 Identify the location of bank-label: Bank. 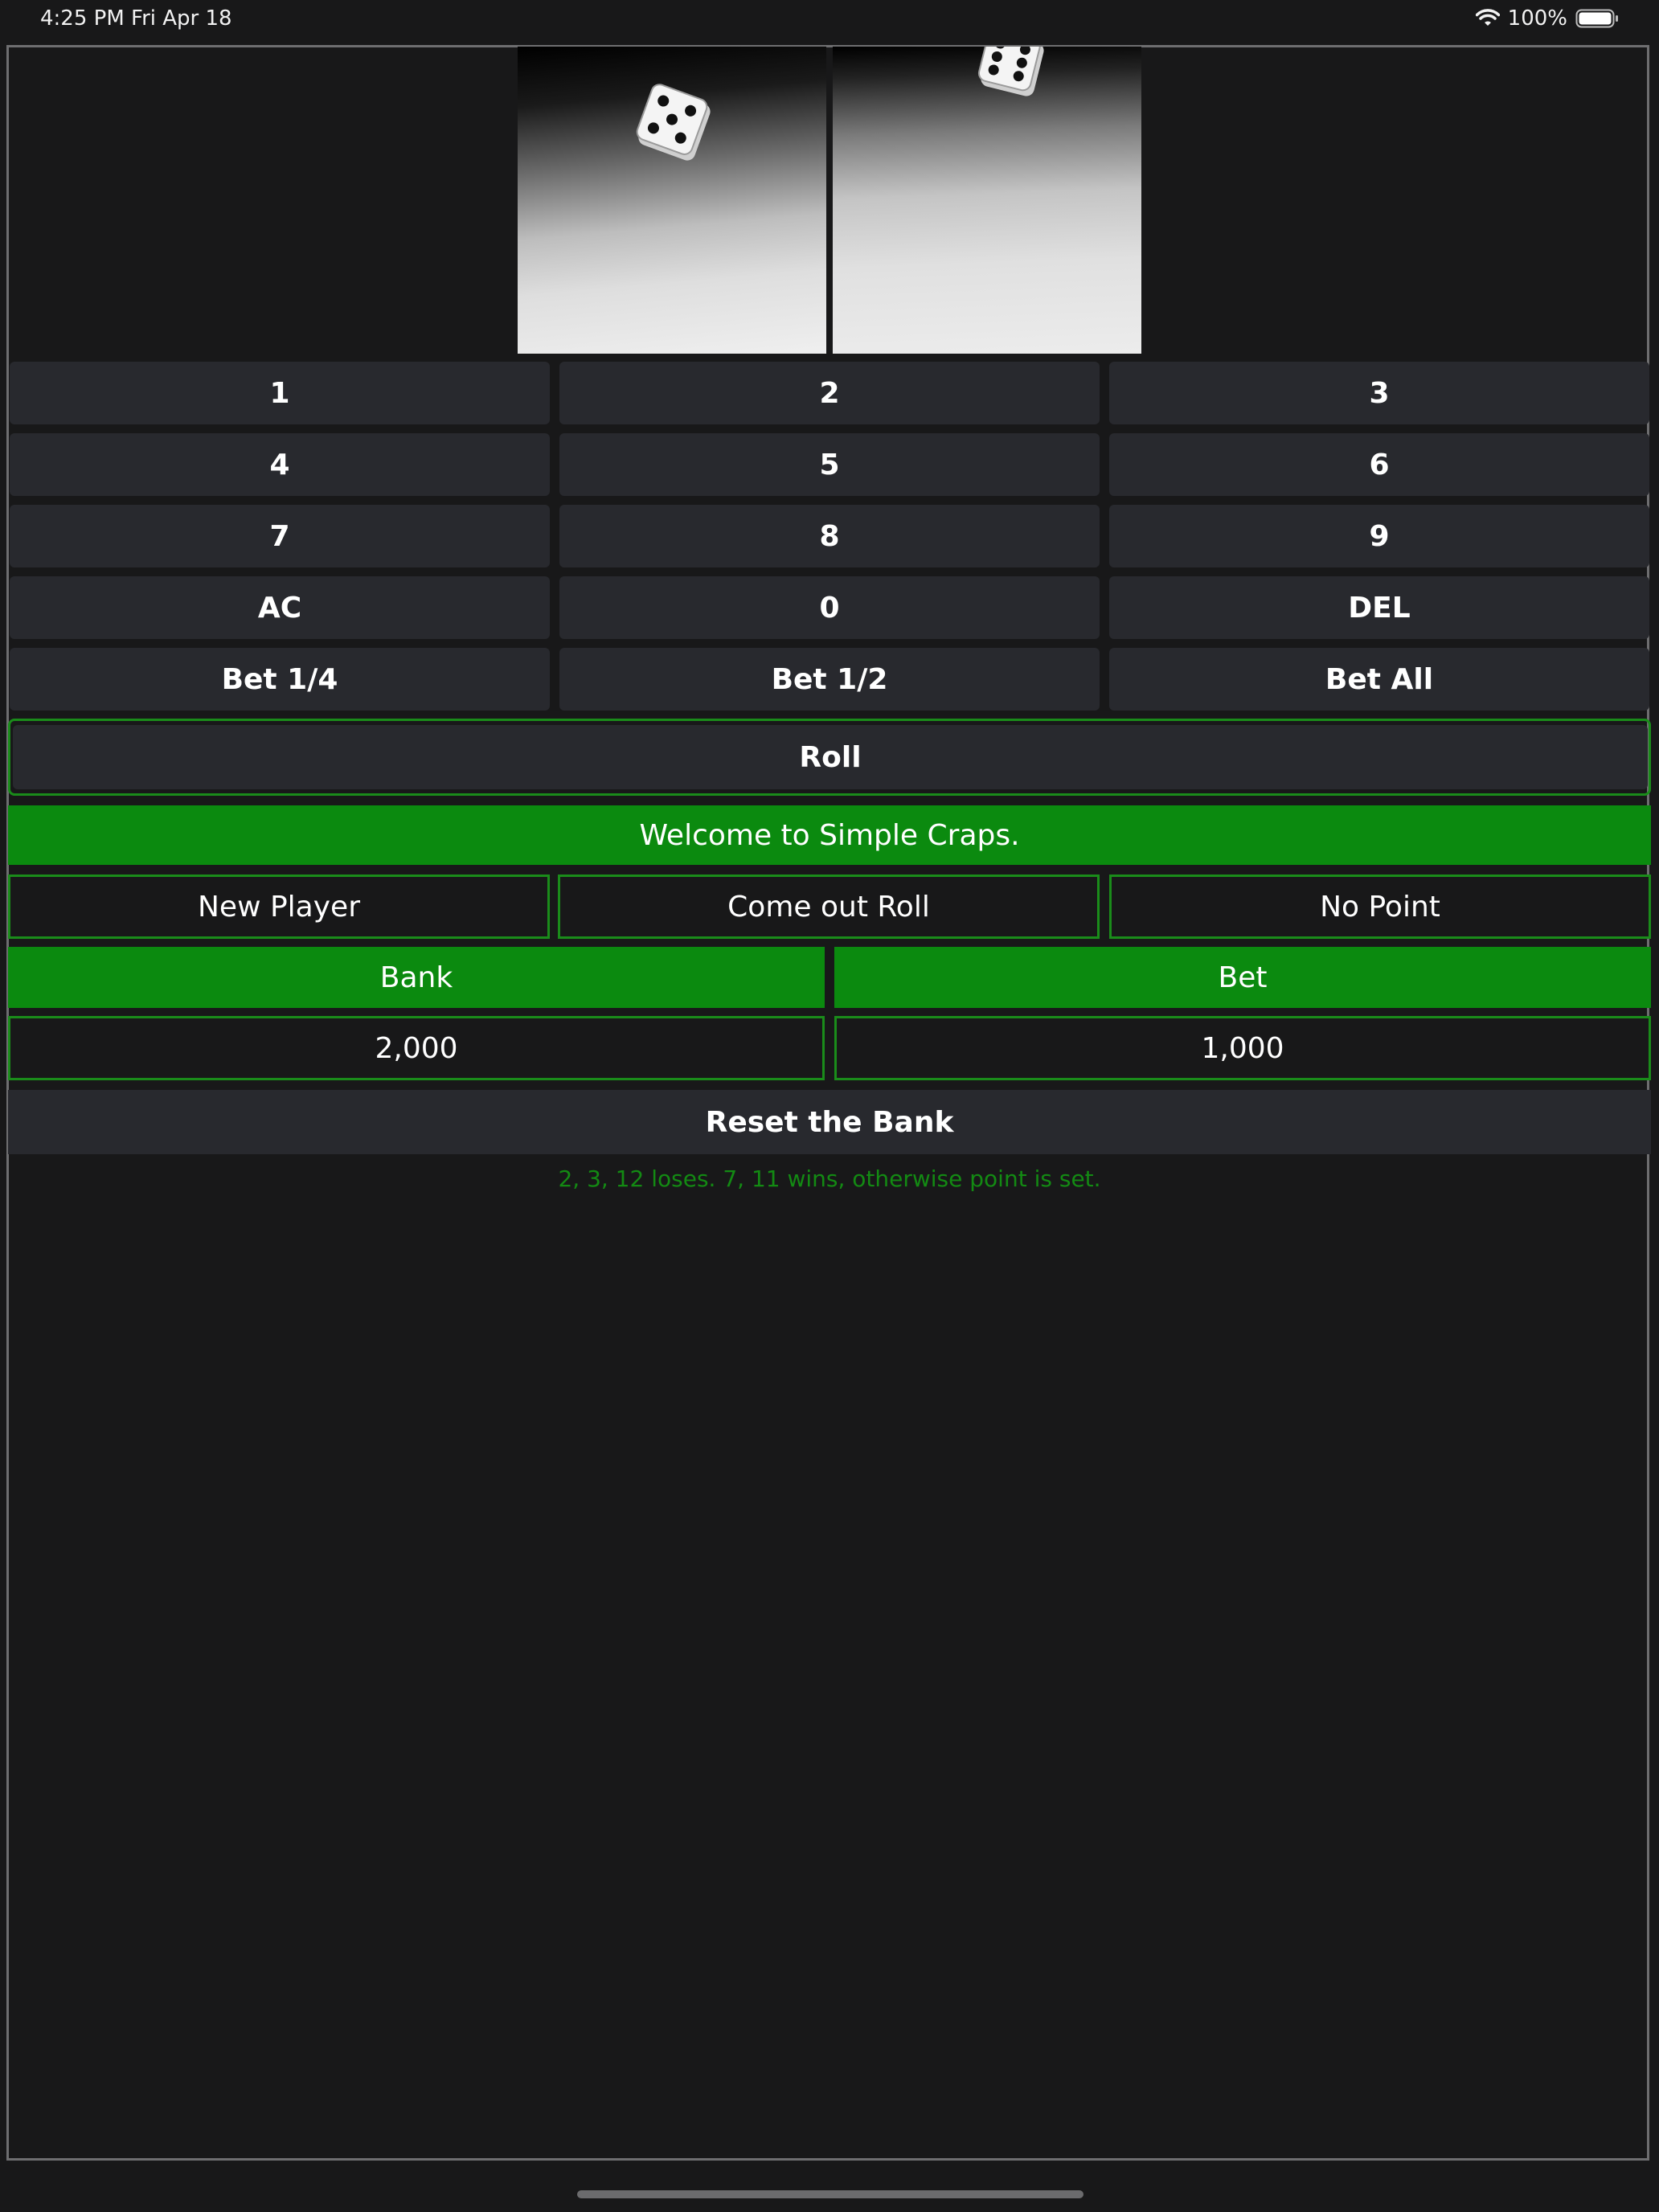
(416, 977).